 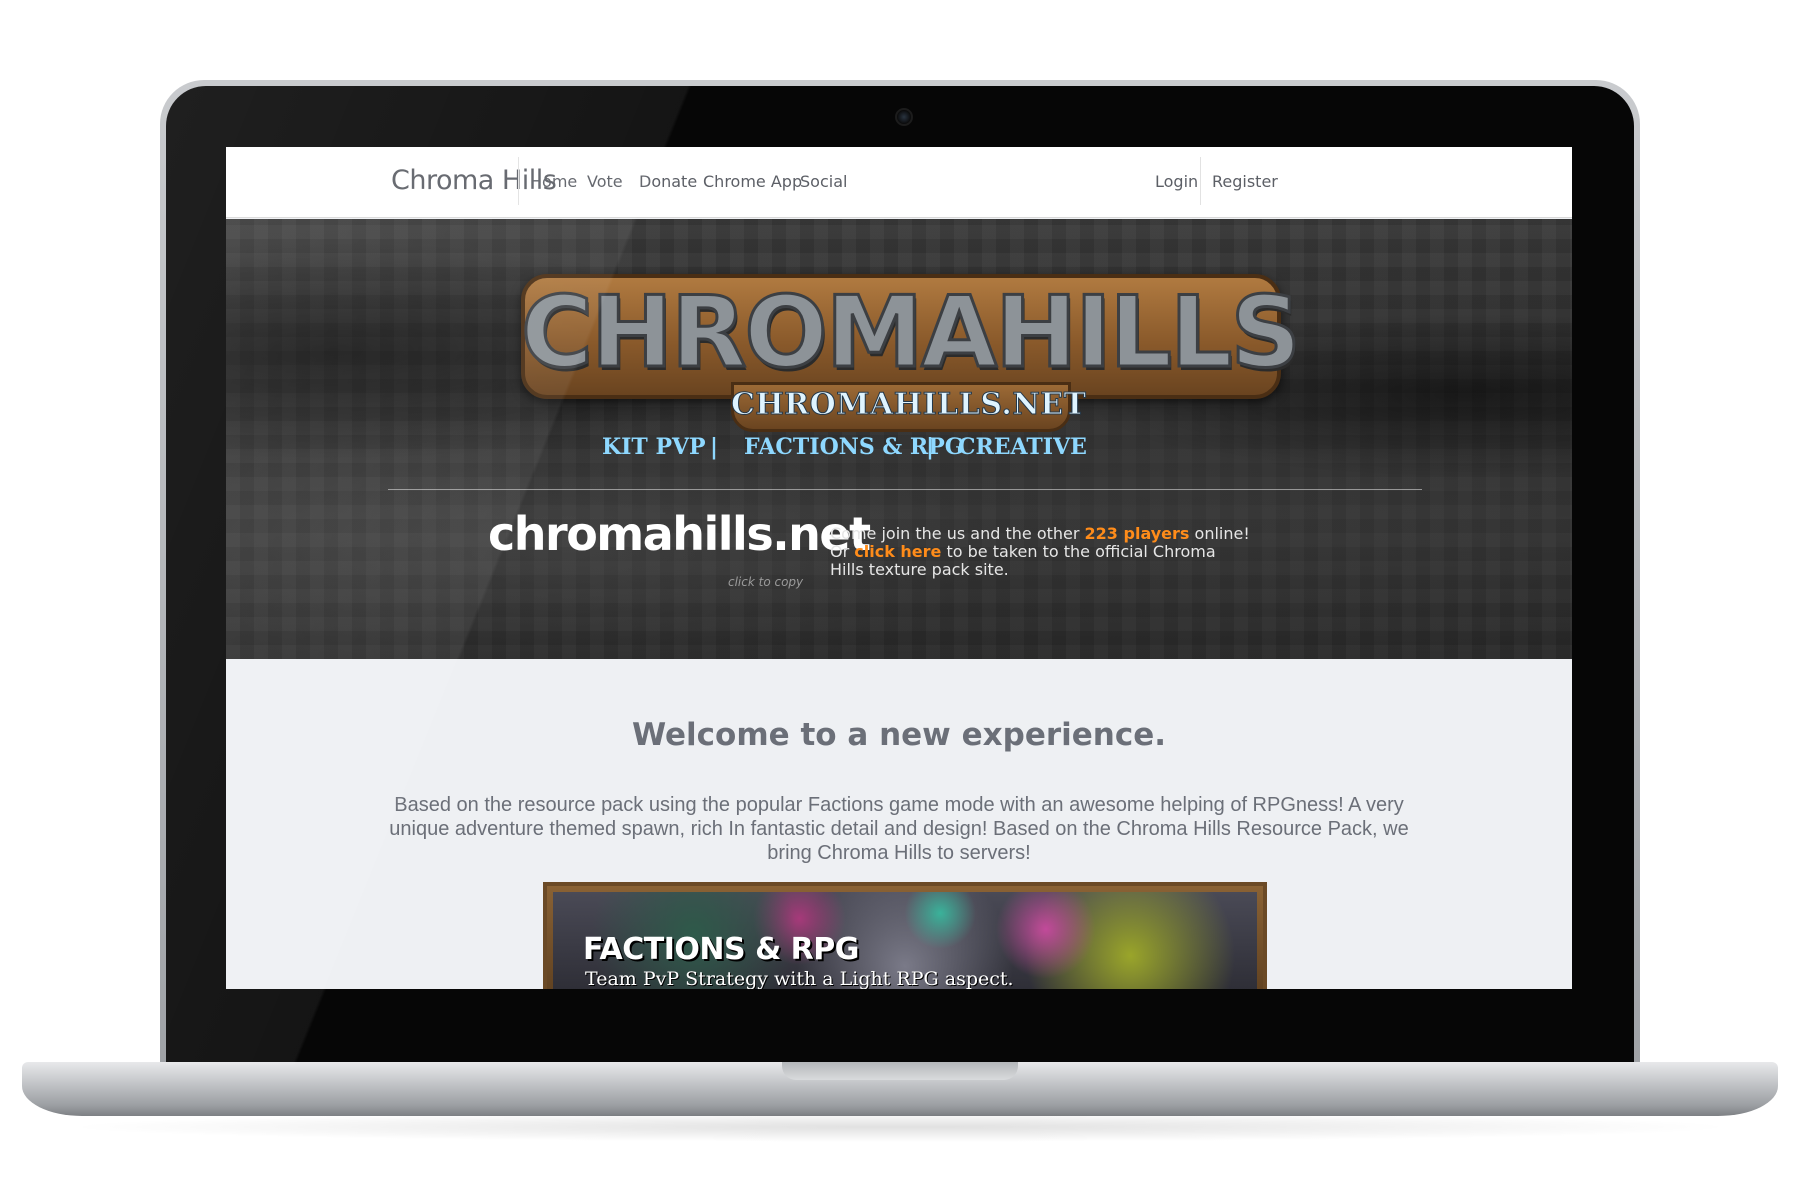 I want to click on nav-link-donate: Donate, so click(x=668, y=181).